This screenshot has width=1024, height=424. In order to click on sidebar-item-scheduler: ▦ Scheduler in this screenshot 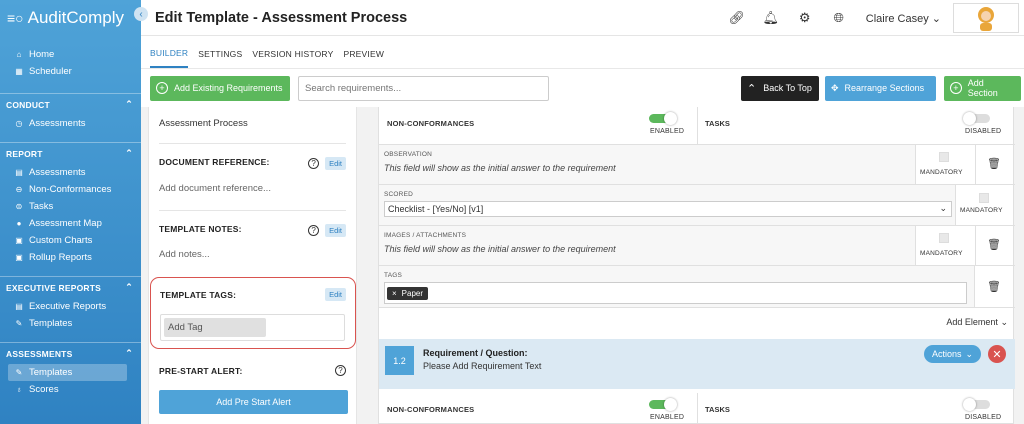, I will do `click(70, 71)`.